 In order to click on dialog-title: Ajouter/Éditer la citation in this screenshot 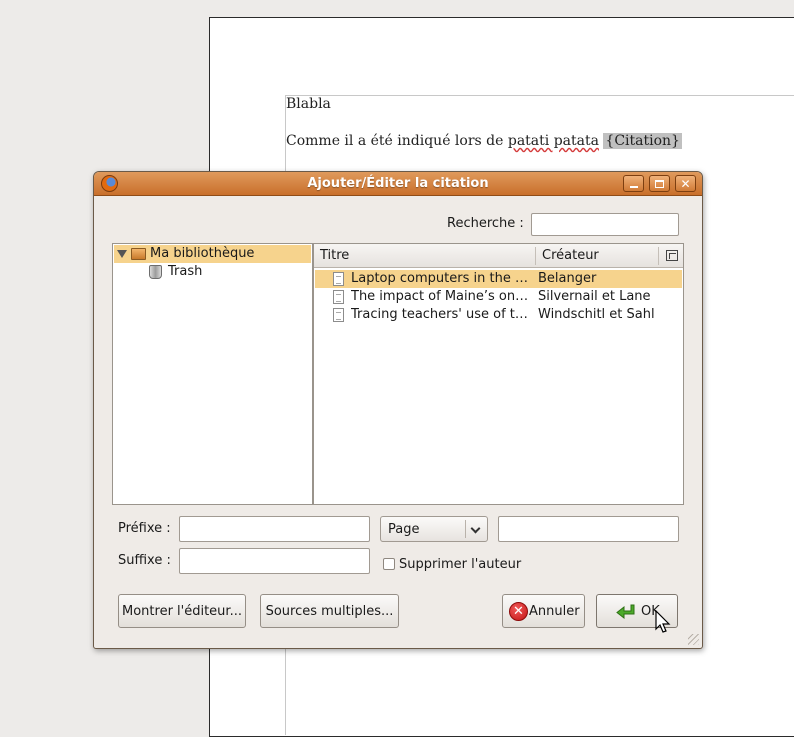, I will do `click(398, 183)`.